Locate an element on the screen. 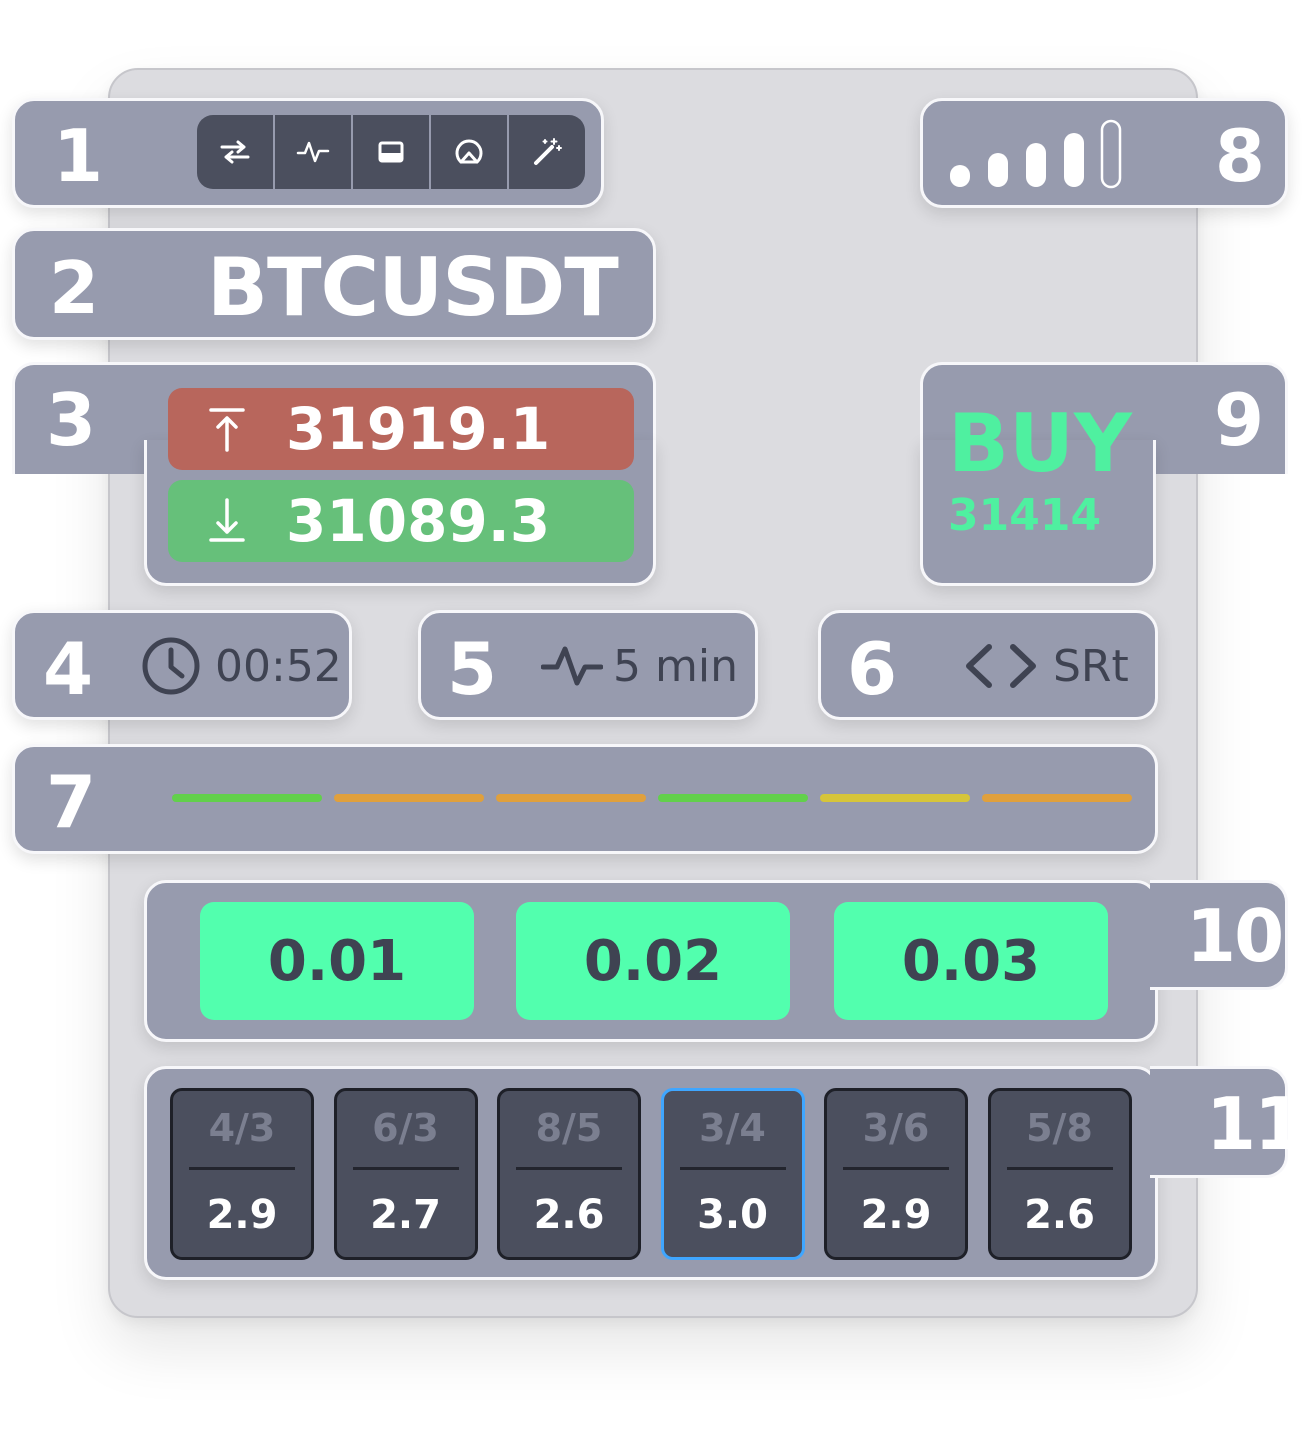 This screenshot has height=1432, width=1312. timeframe-box: 5 5 min is located at coordinates (588, 665).